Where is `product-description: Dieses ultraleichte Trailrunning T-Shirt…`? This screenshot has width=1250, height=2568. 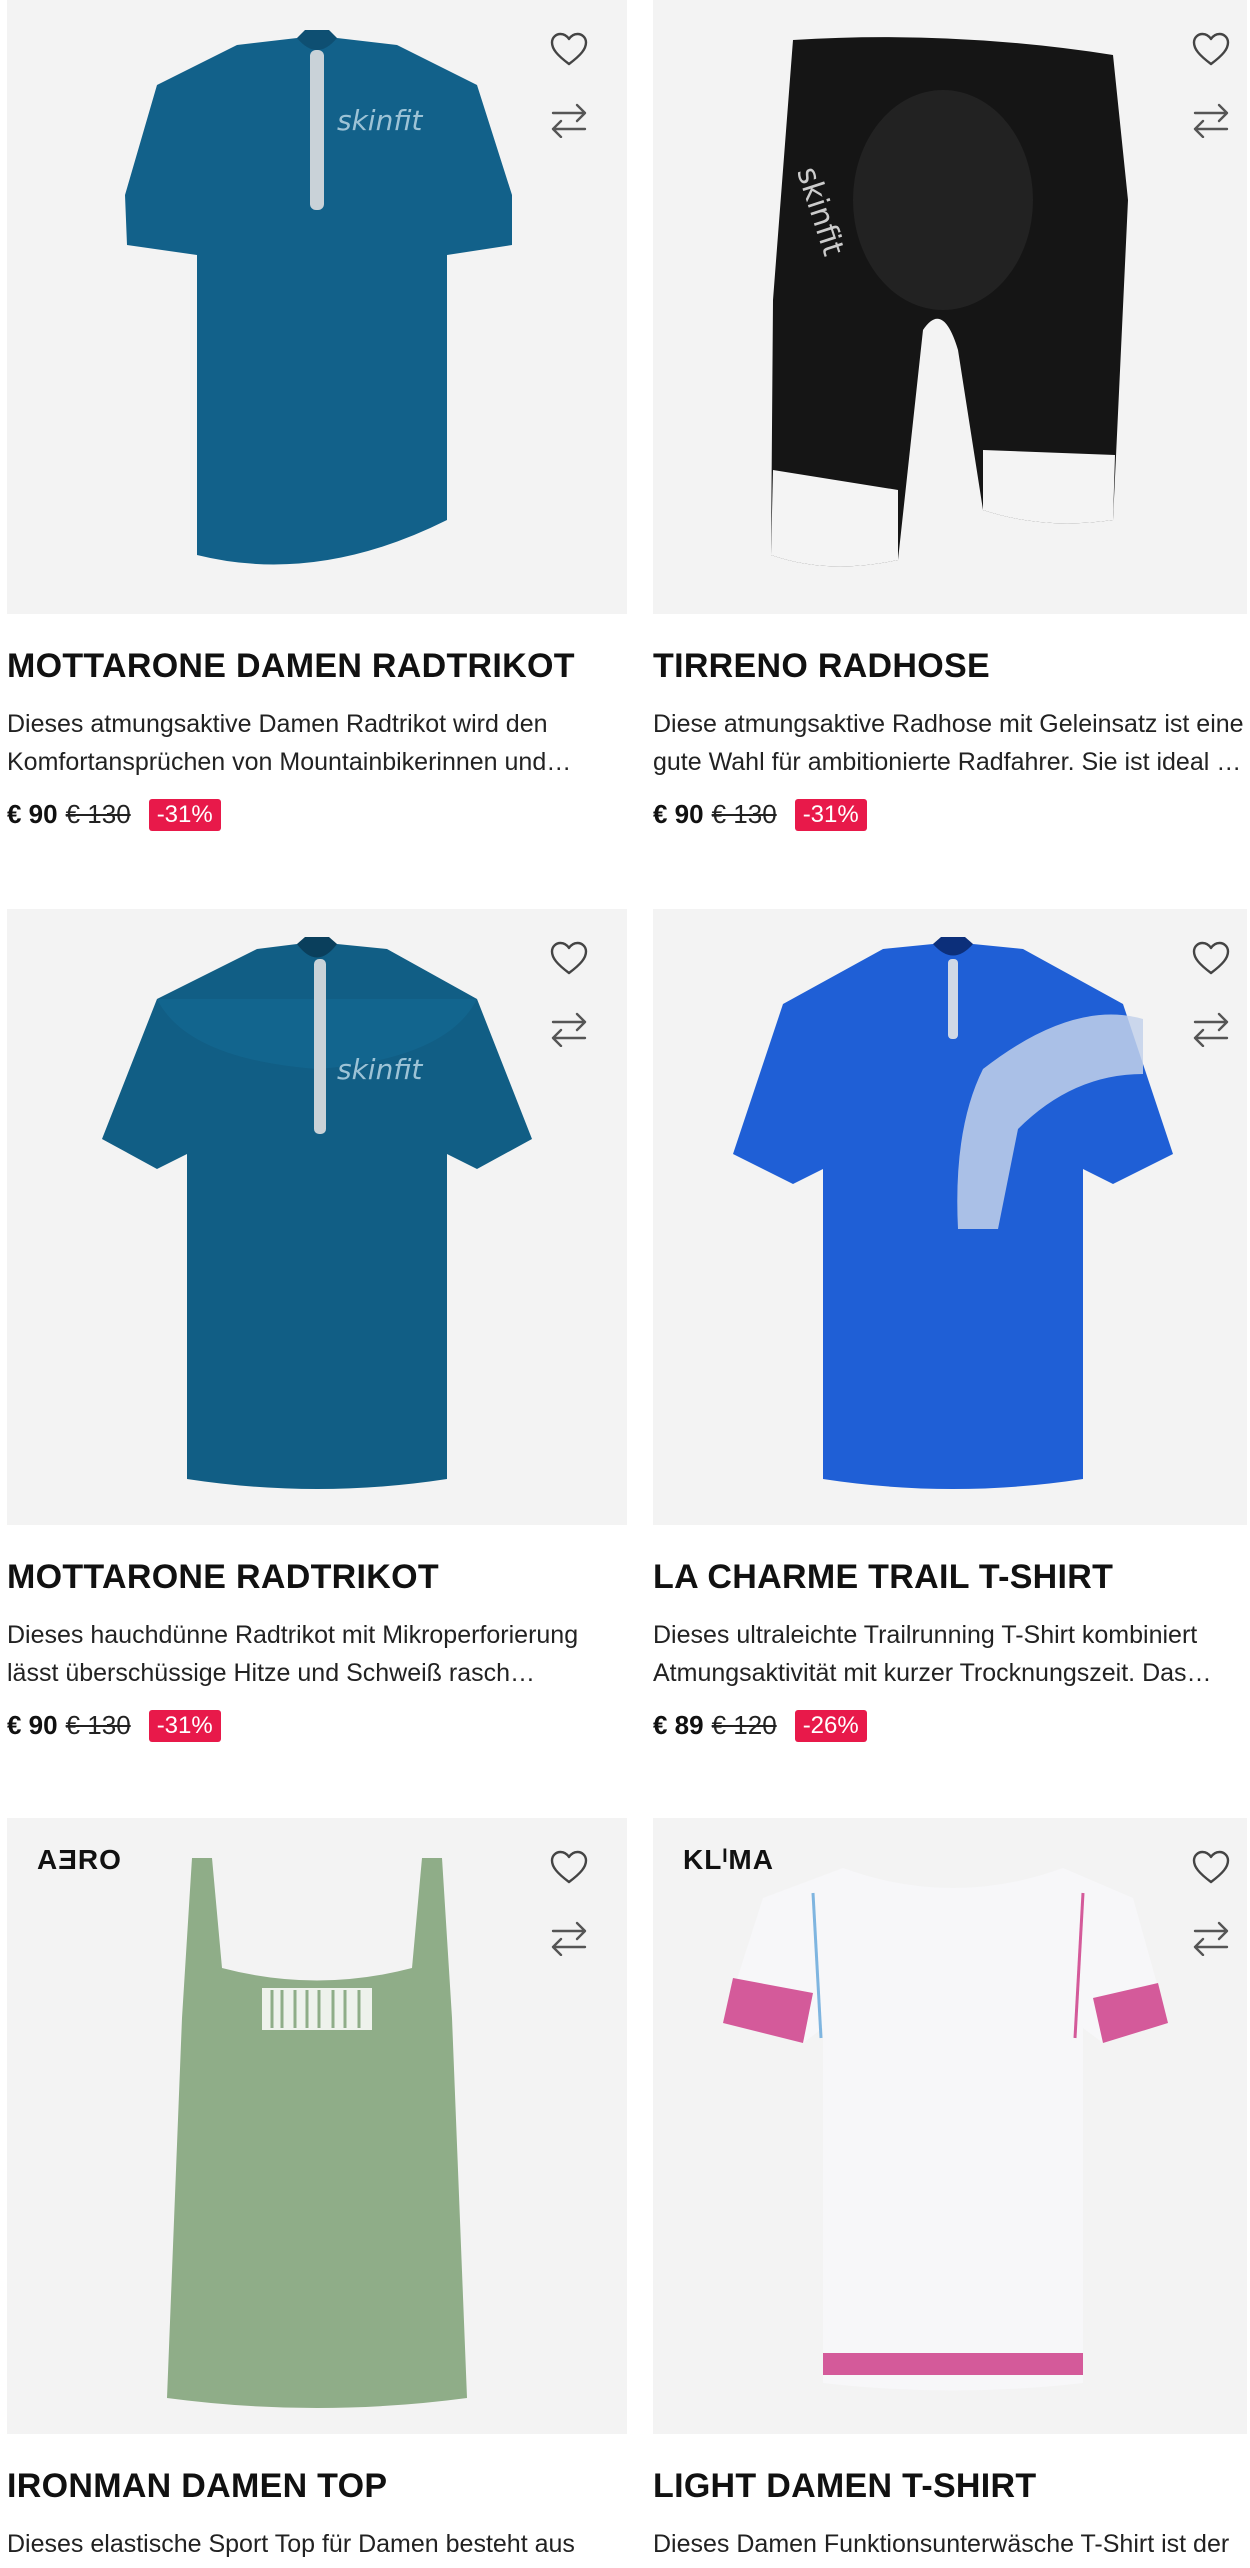
product-description: Dieses ultraleichte Trailrunning T-Shirt… is located at coordinates (932, 1653).